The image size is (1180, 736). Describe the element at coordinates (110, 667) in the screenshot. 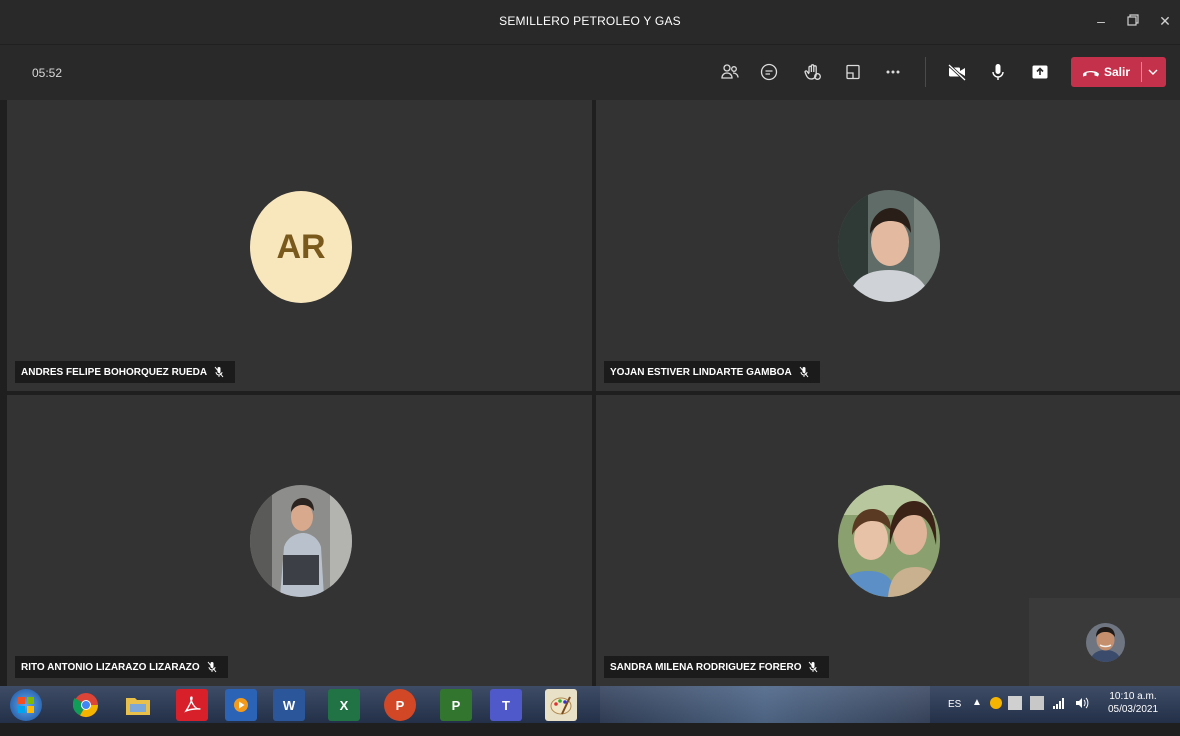

I see `participant-name: RITO ANTONIO LIZARAZO LIZARAZO` at that location.